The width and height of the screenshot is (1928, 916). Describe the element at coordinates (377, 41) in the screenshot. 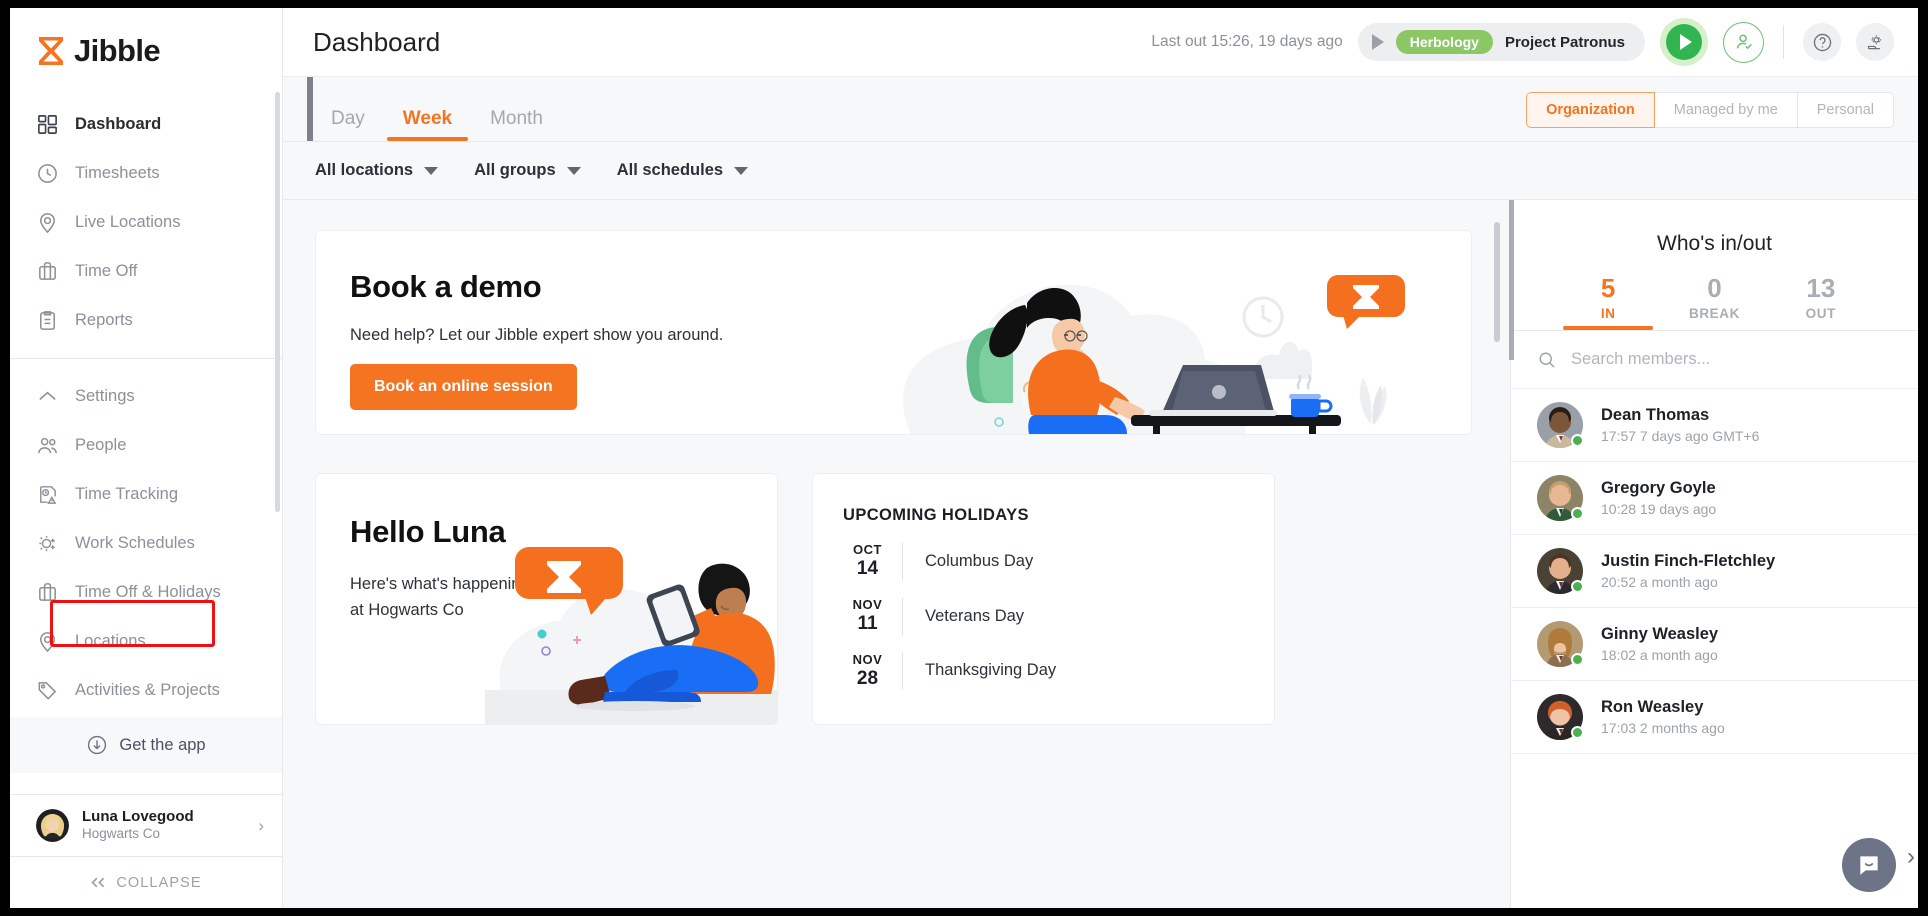

I see `page-title: Dashboard` at that location.